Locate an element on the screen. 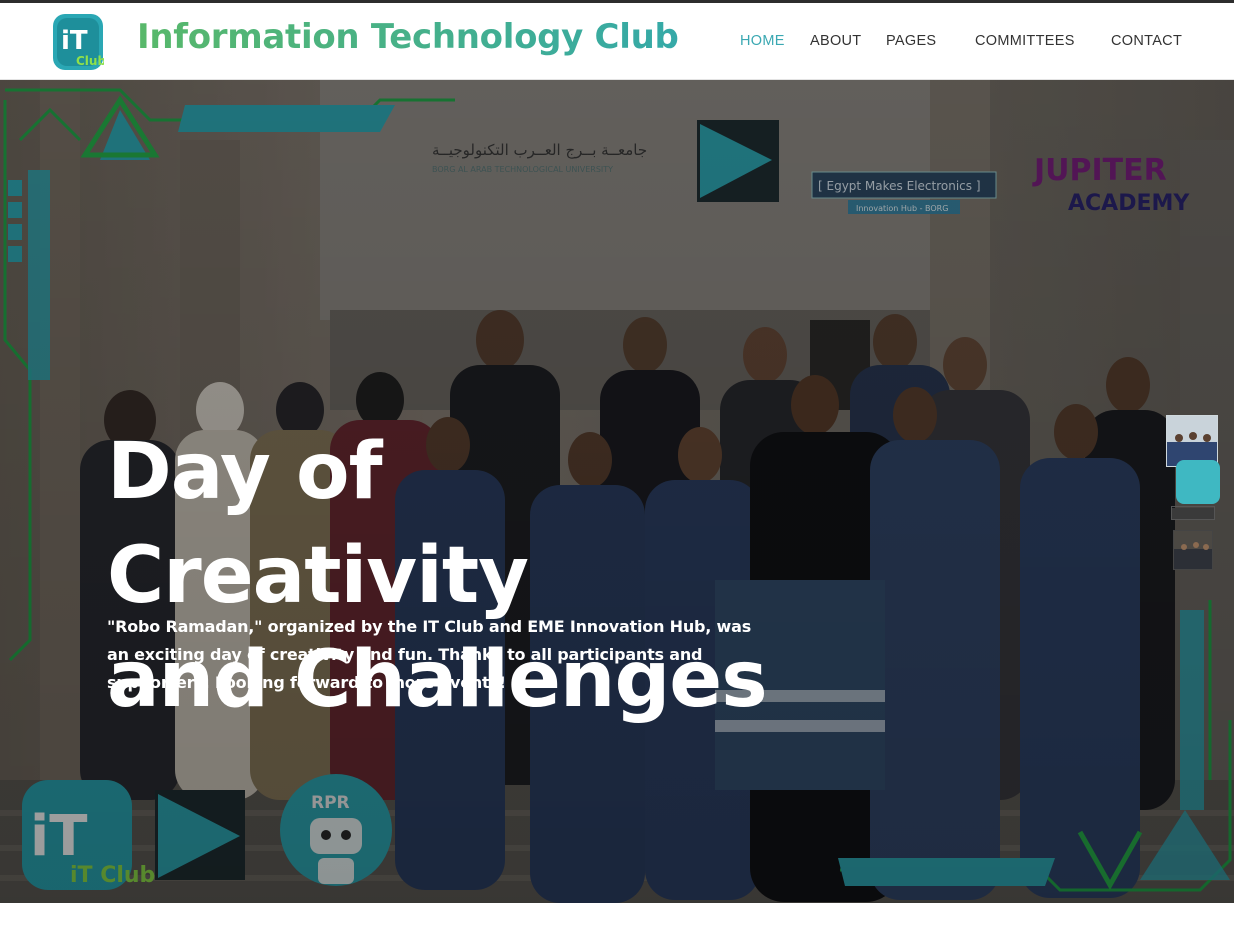  club-logo-icon: iT Club is located at coordinates (78, 42).